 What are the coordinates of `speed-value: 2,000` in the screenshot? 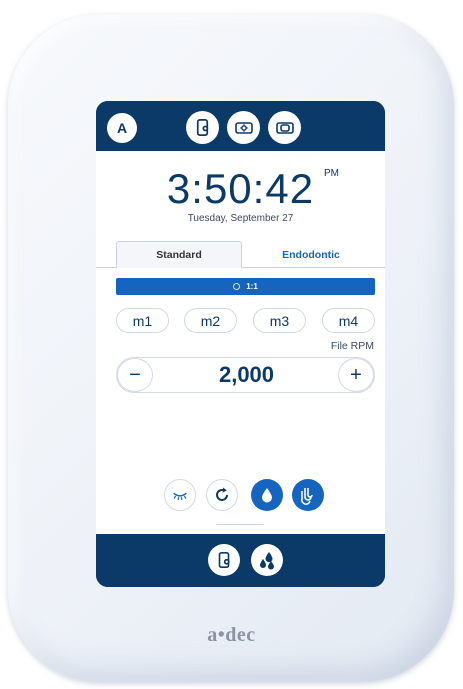 It's located at (246, 374).